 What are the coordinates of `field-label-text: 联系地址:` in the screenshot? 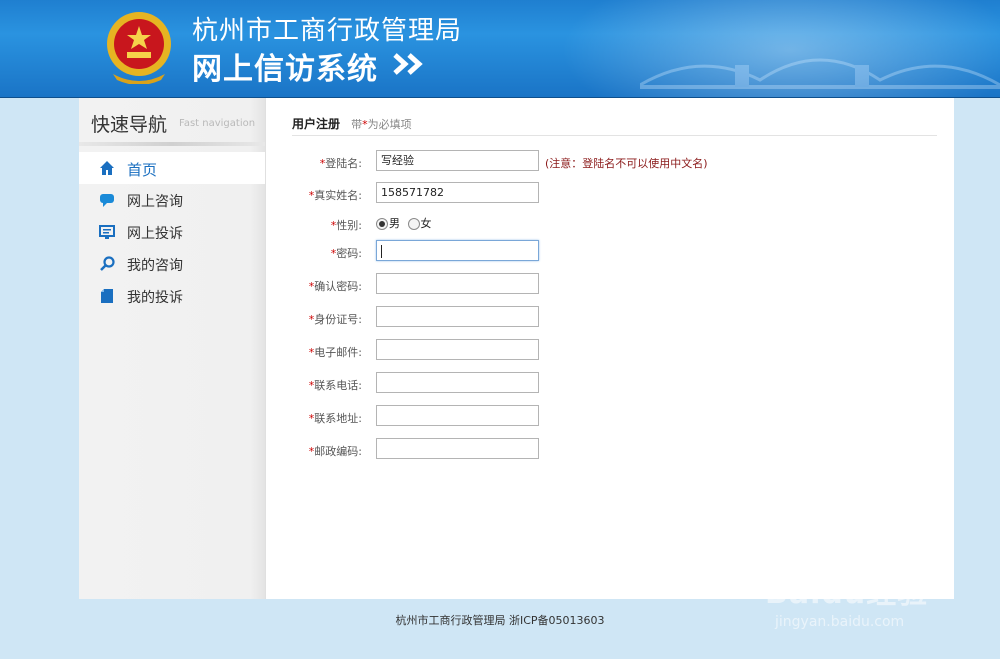 It's located at (338, 418).